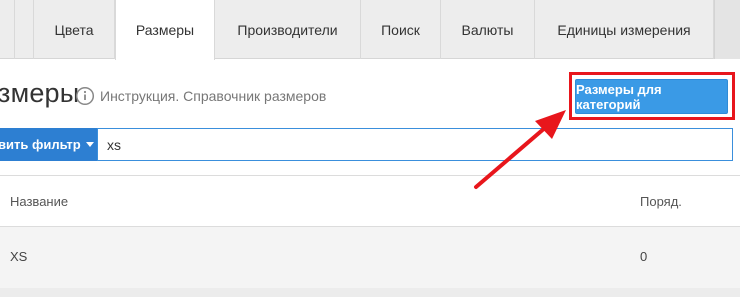  I want to click on column-header-order: Поряд., so click(661, 201).